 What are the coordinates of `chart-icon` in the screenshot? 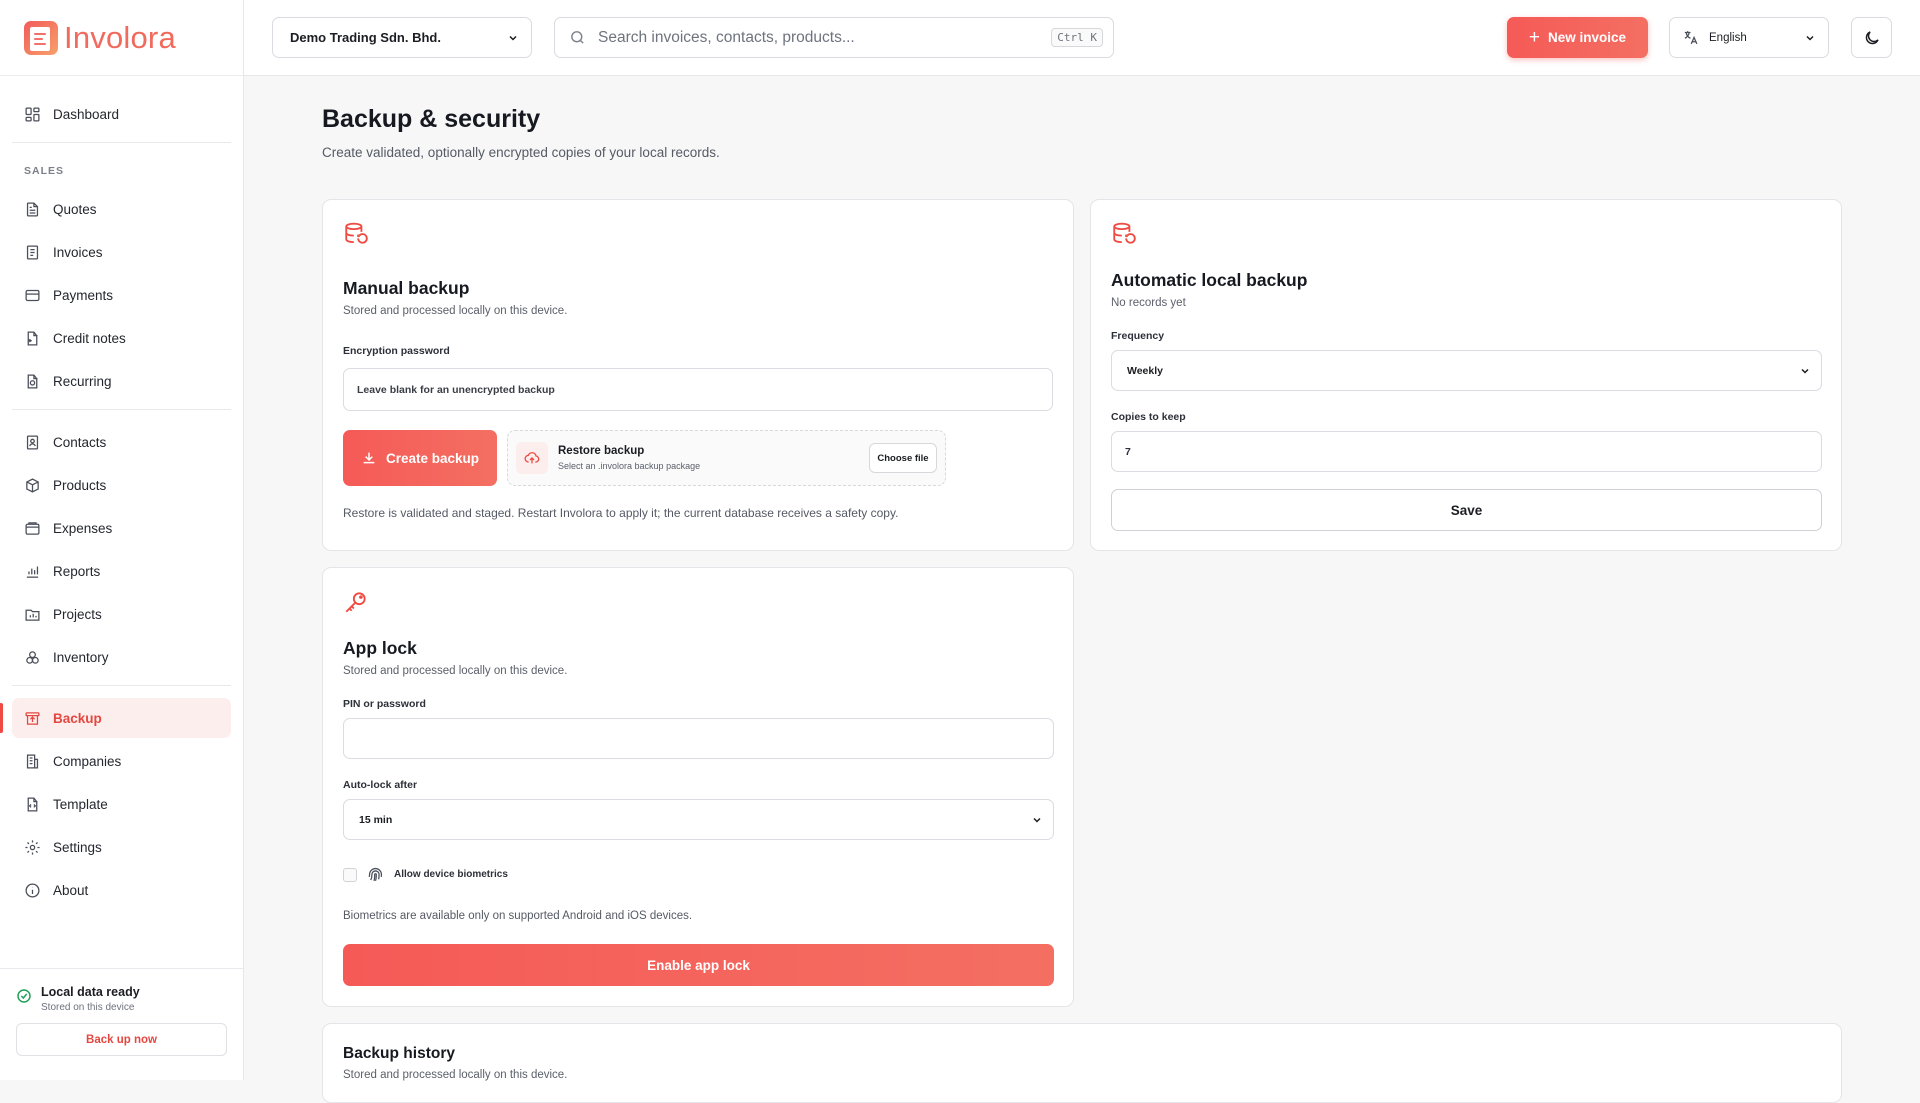 It's located at (32, 572).